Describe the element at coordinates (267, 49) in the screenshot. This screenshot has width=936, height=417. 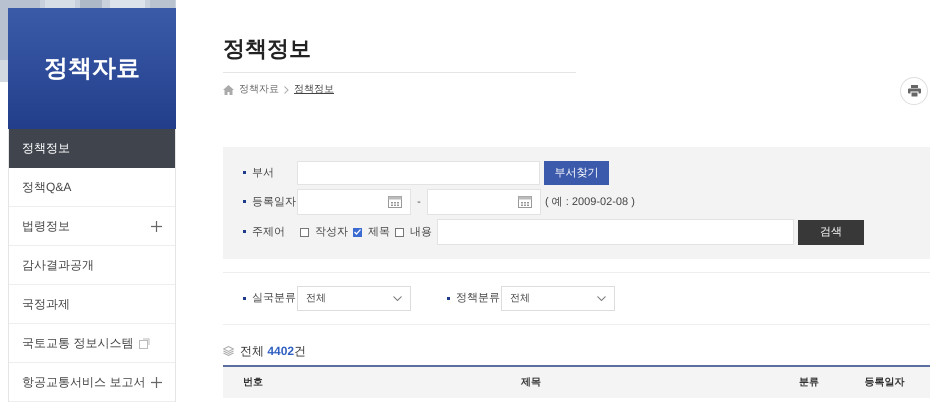
I see `page-title: 정책정보` at that location.